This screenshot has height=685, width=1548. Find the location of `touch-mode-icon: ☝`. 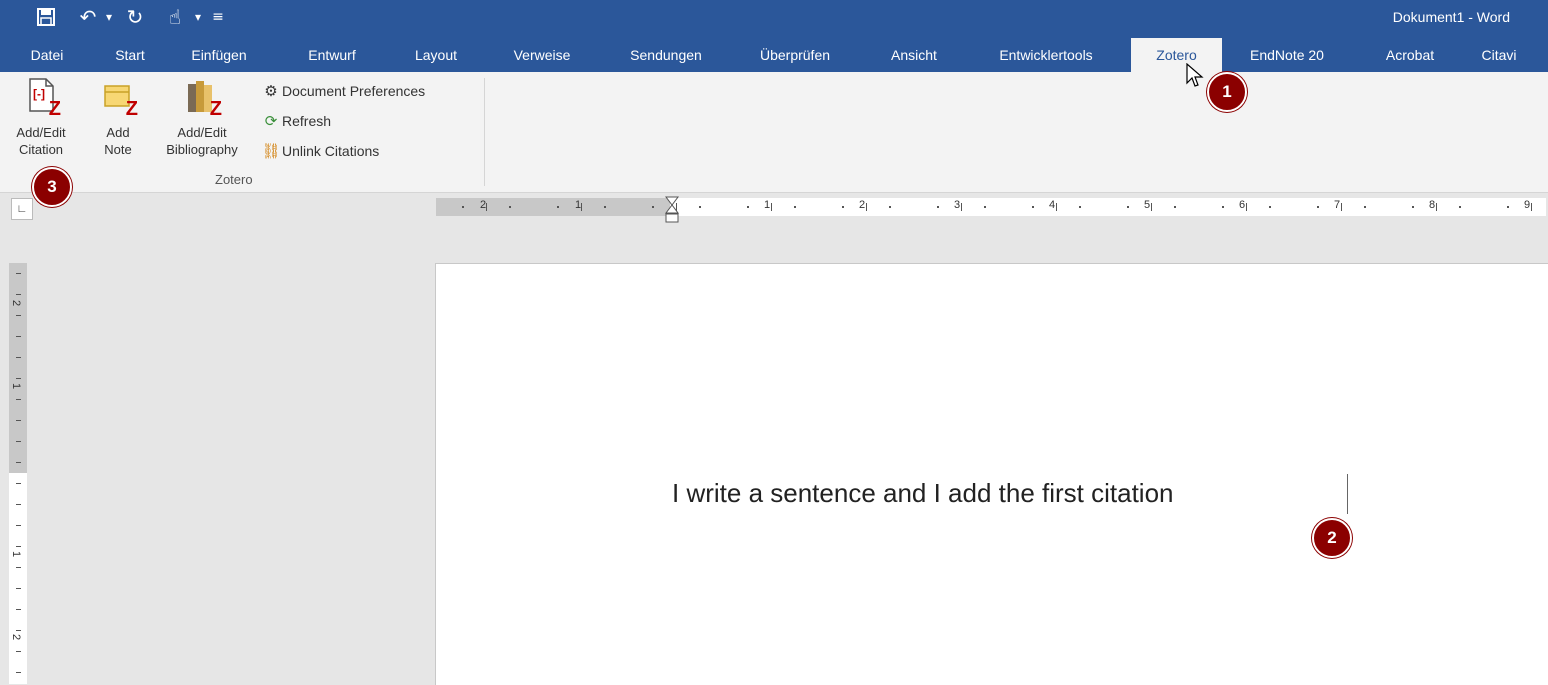

touch-mode-icon: ☝ is located at coordinates (175, 17).